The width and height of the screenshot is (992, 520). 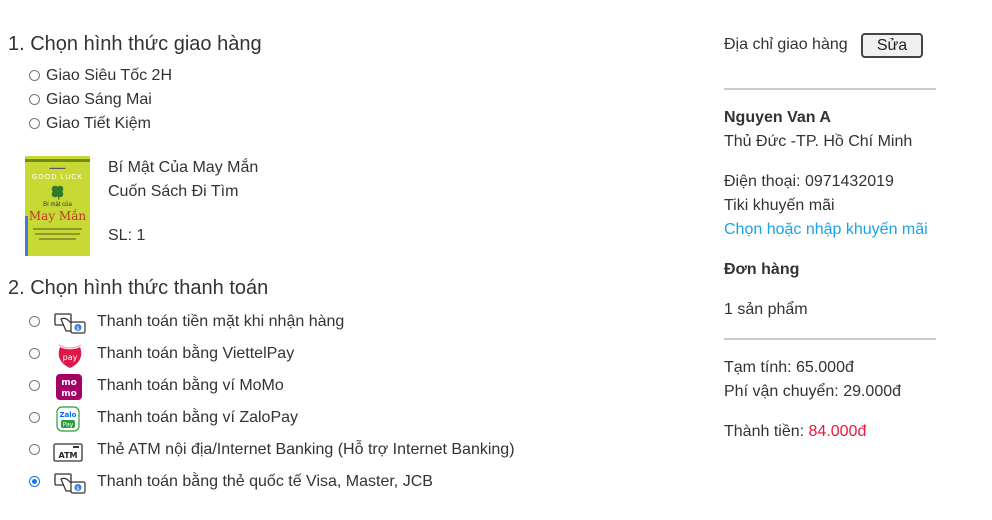 What do you see at coordinates (68, 425) in the screenshot?
I see `svg-text: Pay` at bounding box center [68, 425].